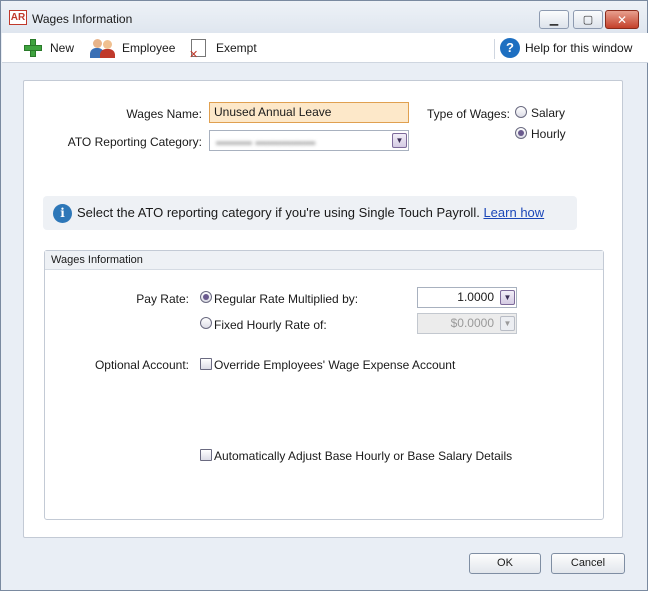 Image resolution: width=648 pixels, height=591 pixels. Describe the element at coordinates (206, 323) in the screenshot. I see `fixed-rate-radio` at that location.